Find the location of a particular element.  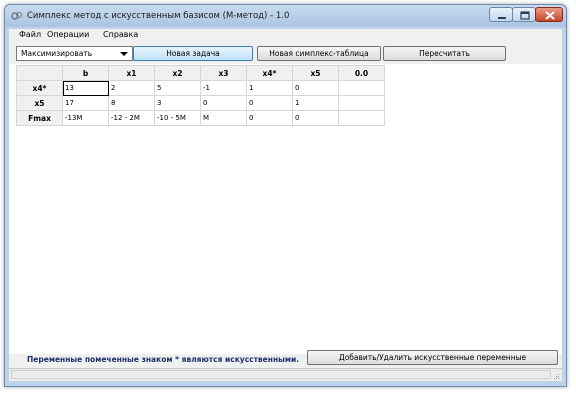

column-header: x2 is located at coordinates (177, 73).